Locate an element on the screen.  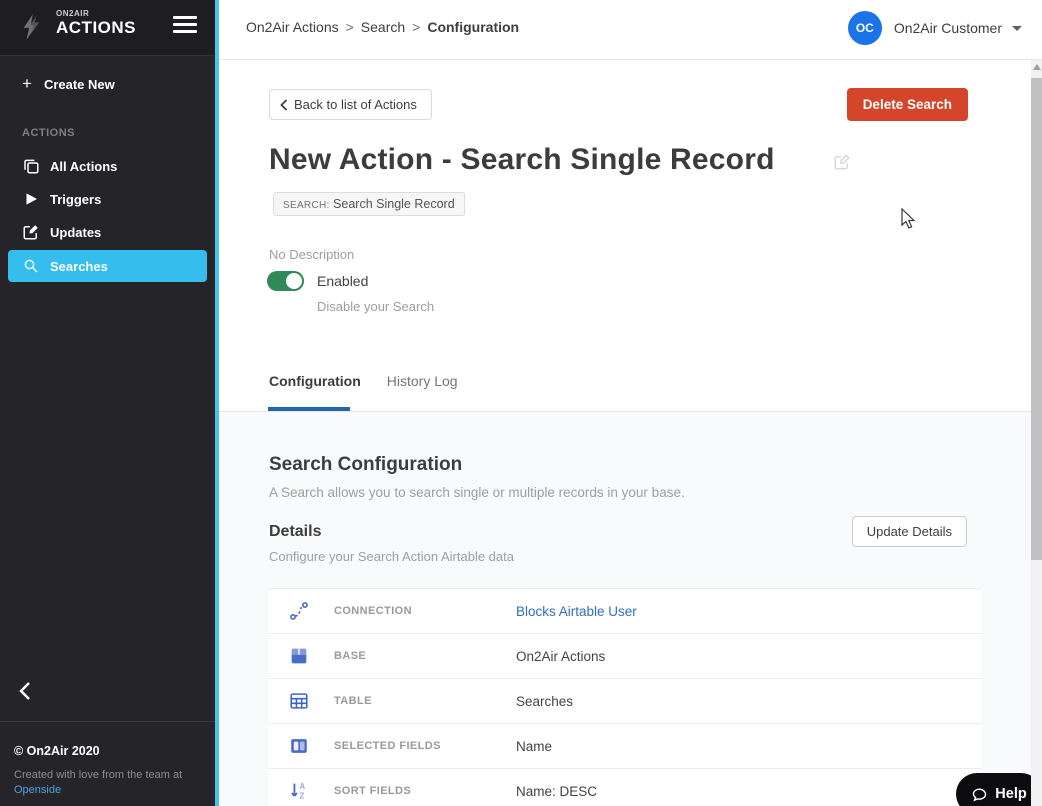
details-title: Details is located at coordinates (295, 531).